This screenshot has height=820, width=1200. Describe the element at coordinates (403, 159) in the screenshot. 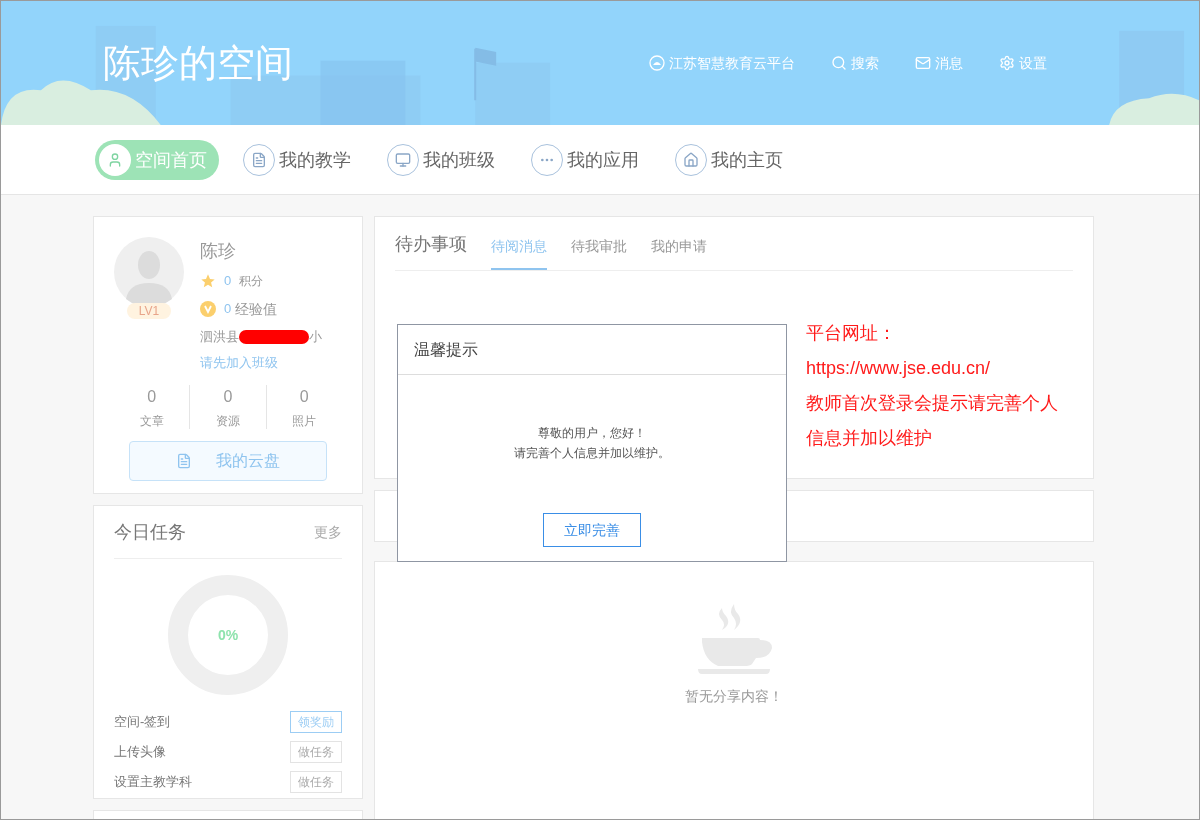

I see `monitor-icon` at that location.